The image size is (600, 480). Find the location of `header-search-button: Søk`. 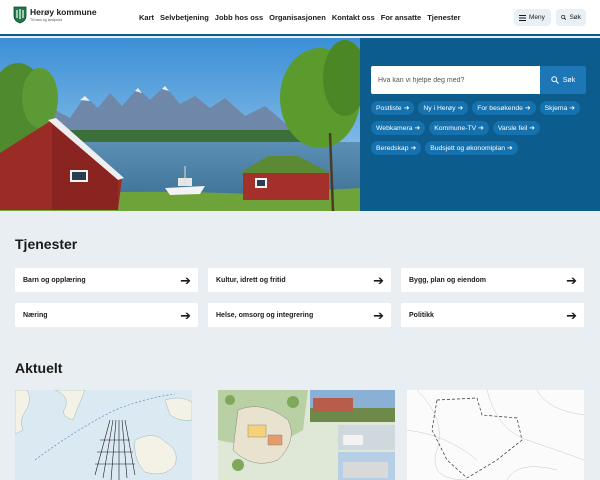

header-search-button: Søk is located at coordinates (571, 17).